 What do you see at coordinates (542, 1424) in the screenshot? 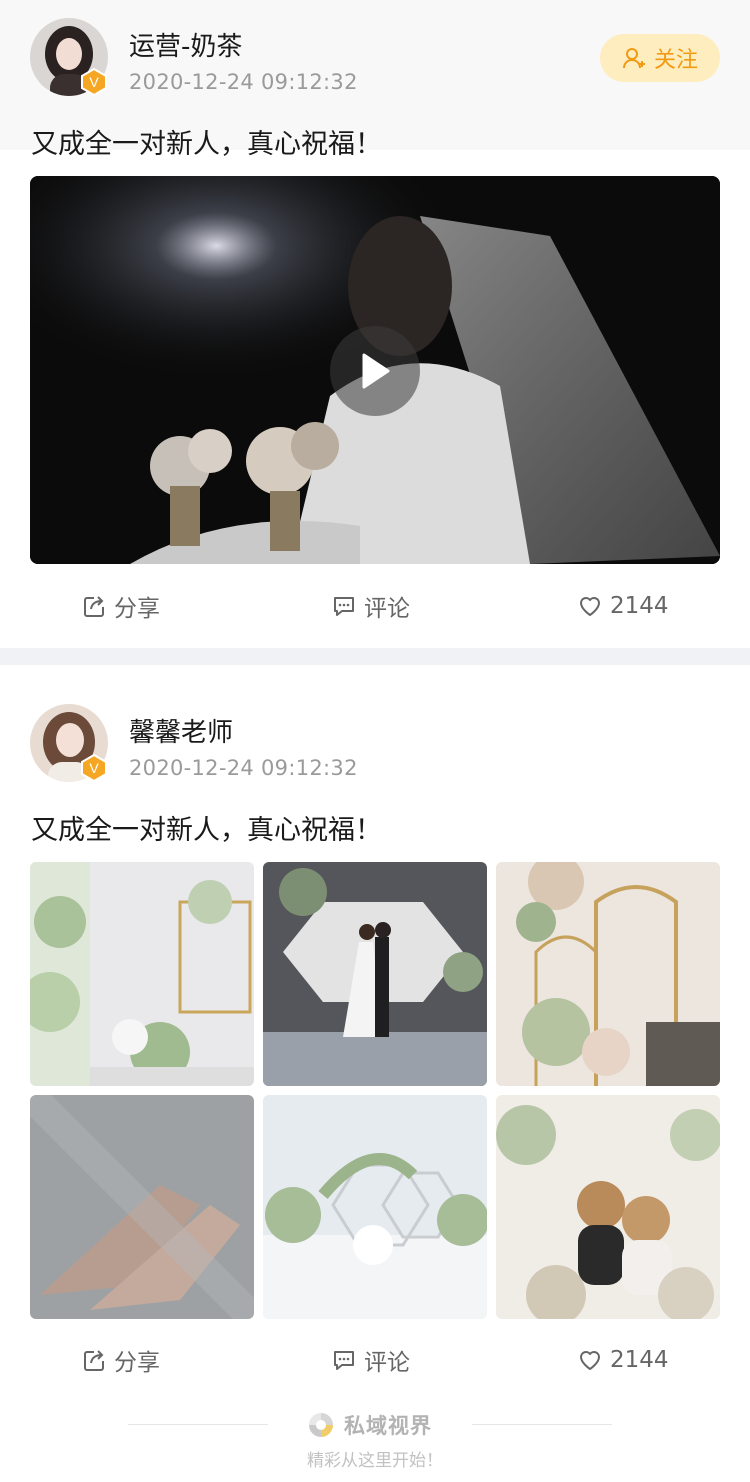
I see `footer-divider-right` at bounding box center [542, 1424].